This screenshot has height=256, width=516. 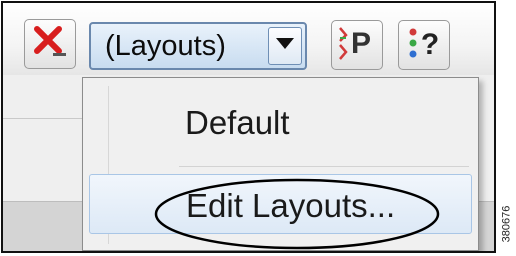 I want to click on menu-item-label: Default, so click(x=237, y=122).